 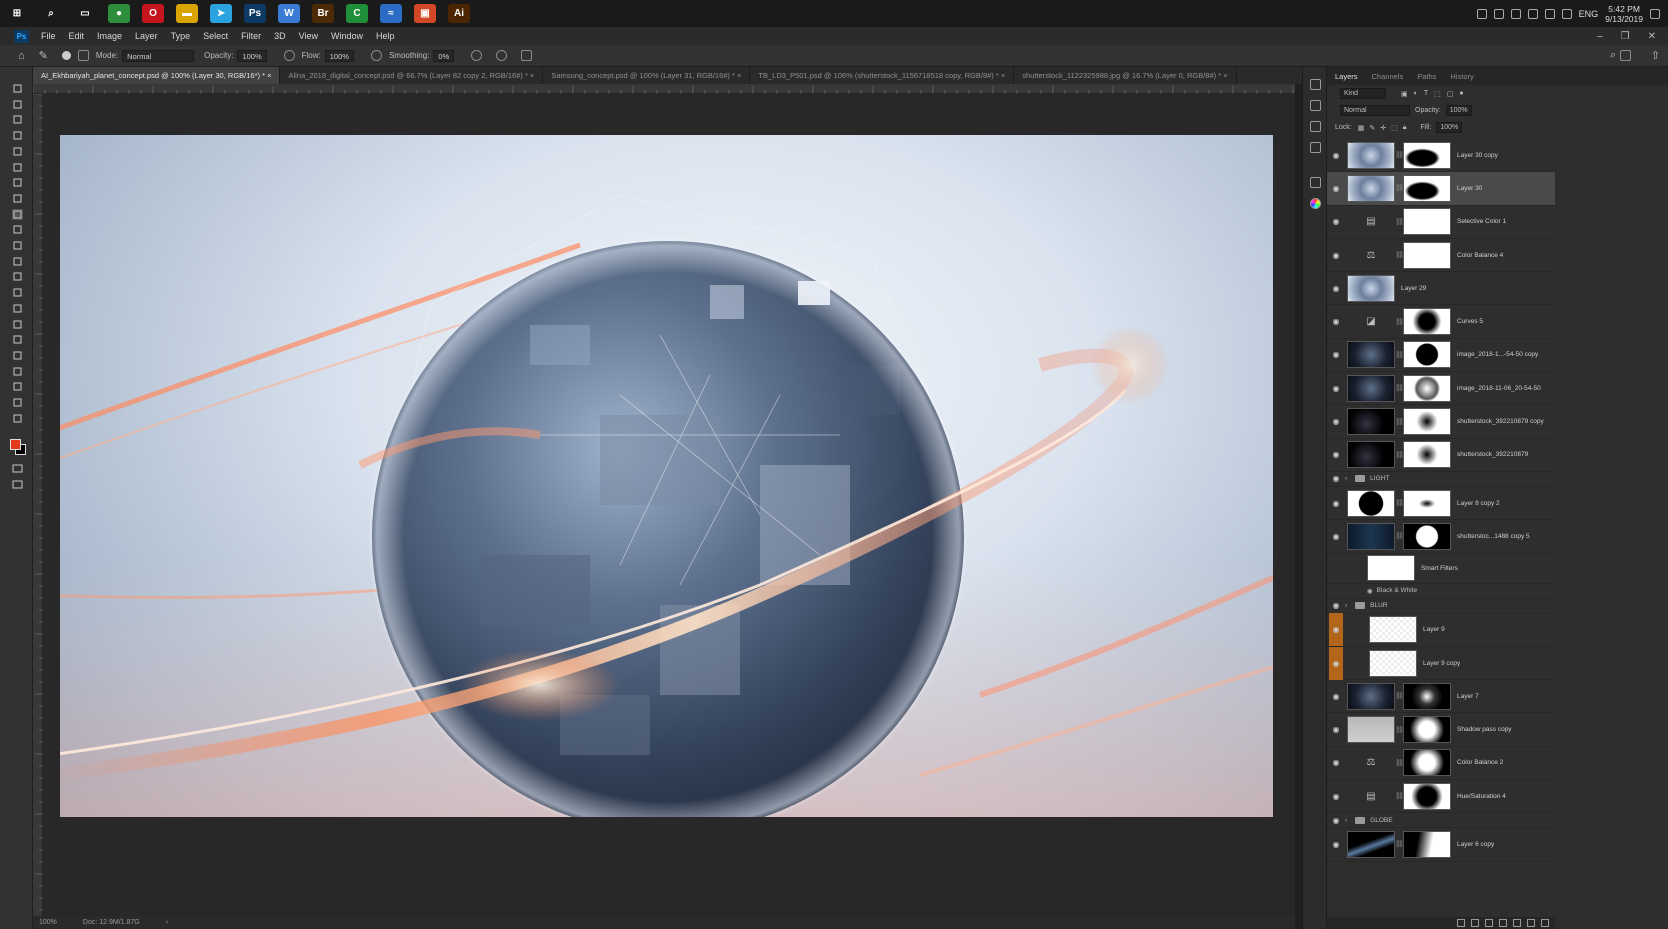 I want to click on layer-group: ◉ › LIGHT, so click(x=1441, y=479).